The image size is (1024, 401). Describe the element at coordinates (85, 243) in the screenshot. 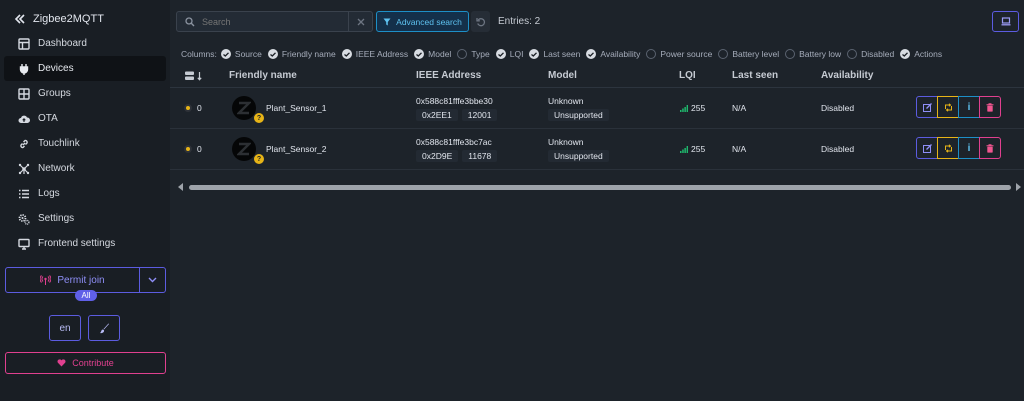

I see `sidebar-item-frontend-settings: Frontend settings` at that location.